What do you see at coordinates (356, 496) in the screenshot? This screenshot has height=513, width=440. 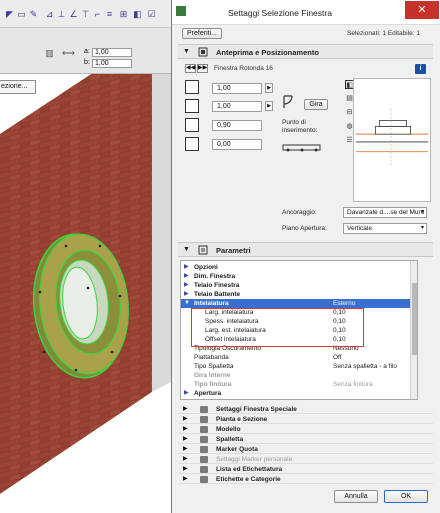 I see `cancel-button: Annulla` at bounding box center [356, 496].